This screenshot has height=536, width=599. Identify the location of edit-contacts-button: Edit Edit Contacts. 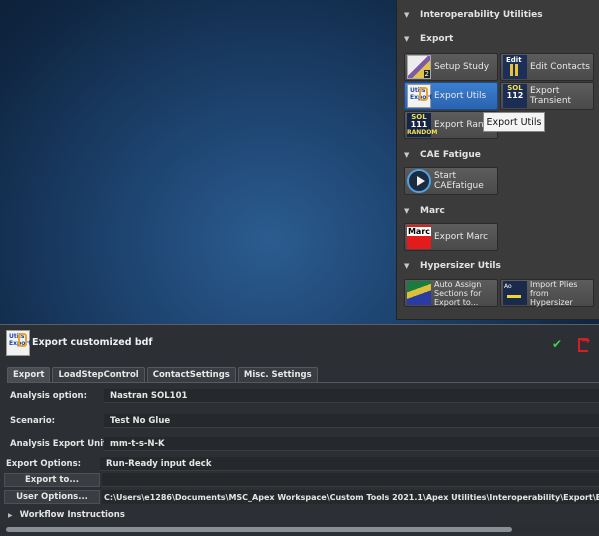
(547, 67).